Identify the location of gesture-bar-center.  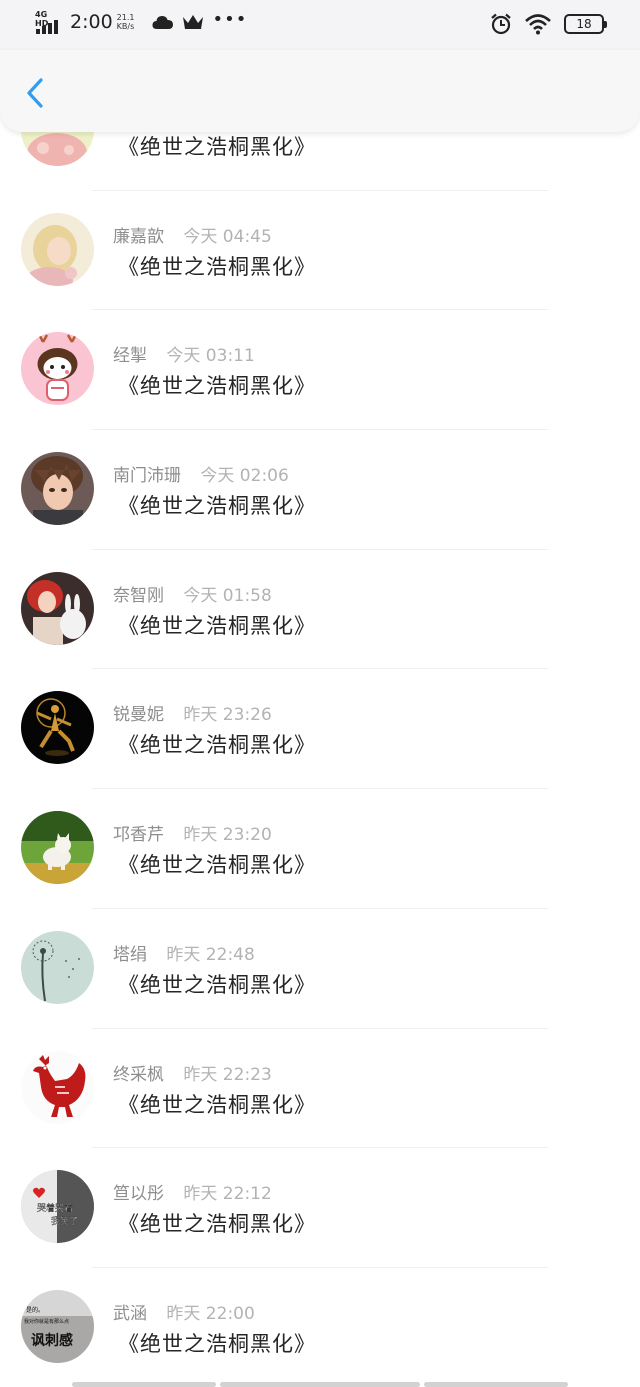
(320, 1384).